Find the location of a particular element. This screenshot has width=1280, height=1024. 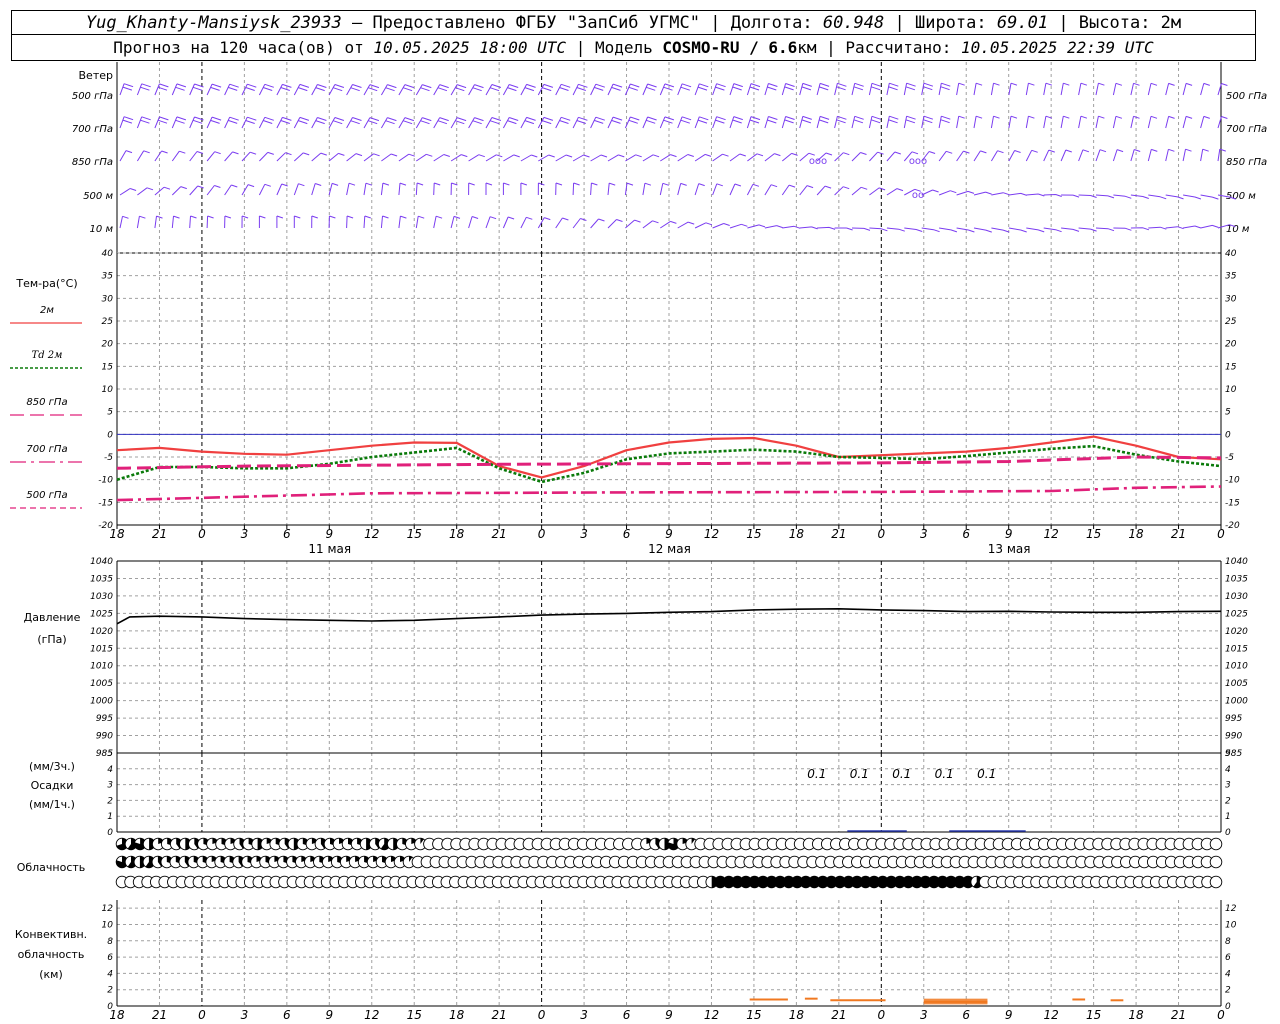

prec-unit-1h: (мм/1ч.) is located at coordinates (52, 804).